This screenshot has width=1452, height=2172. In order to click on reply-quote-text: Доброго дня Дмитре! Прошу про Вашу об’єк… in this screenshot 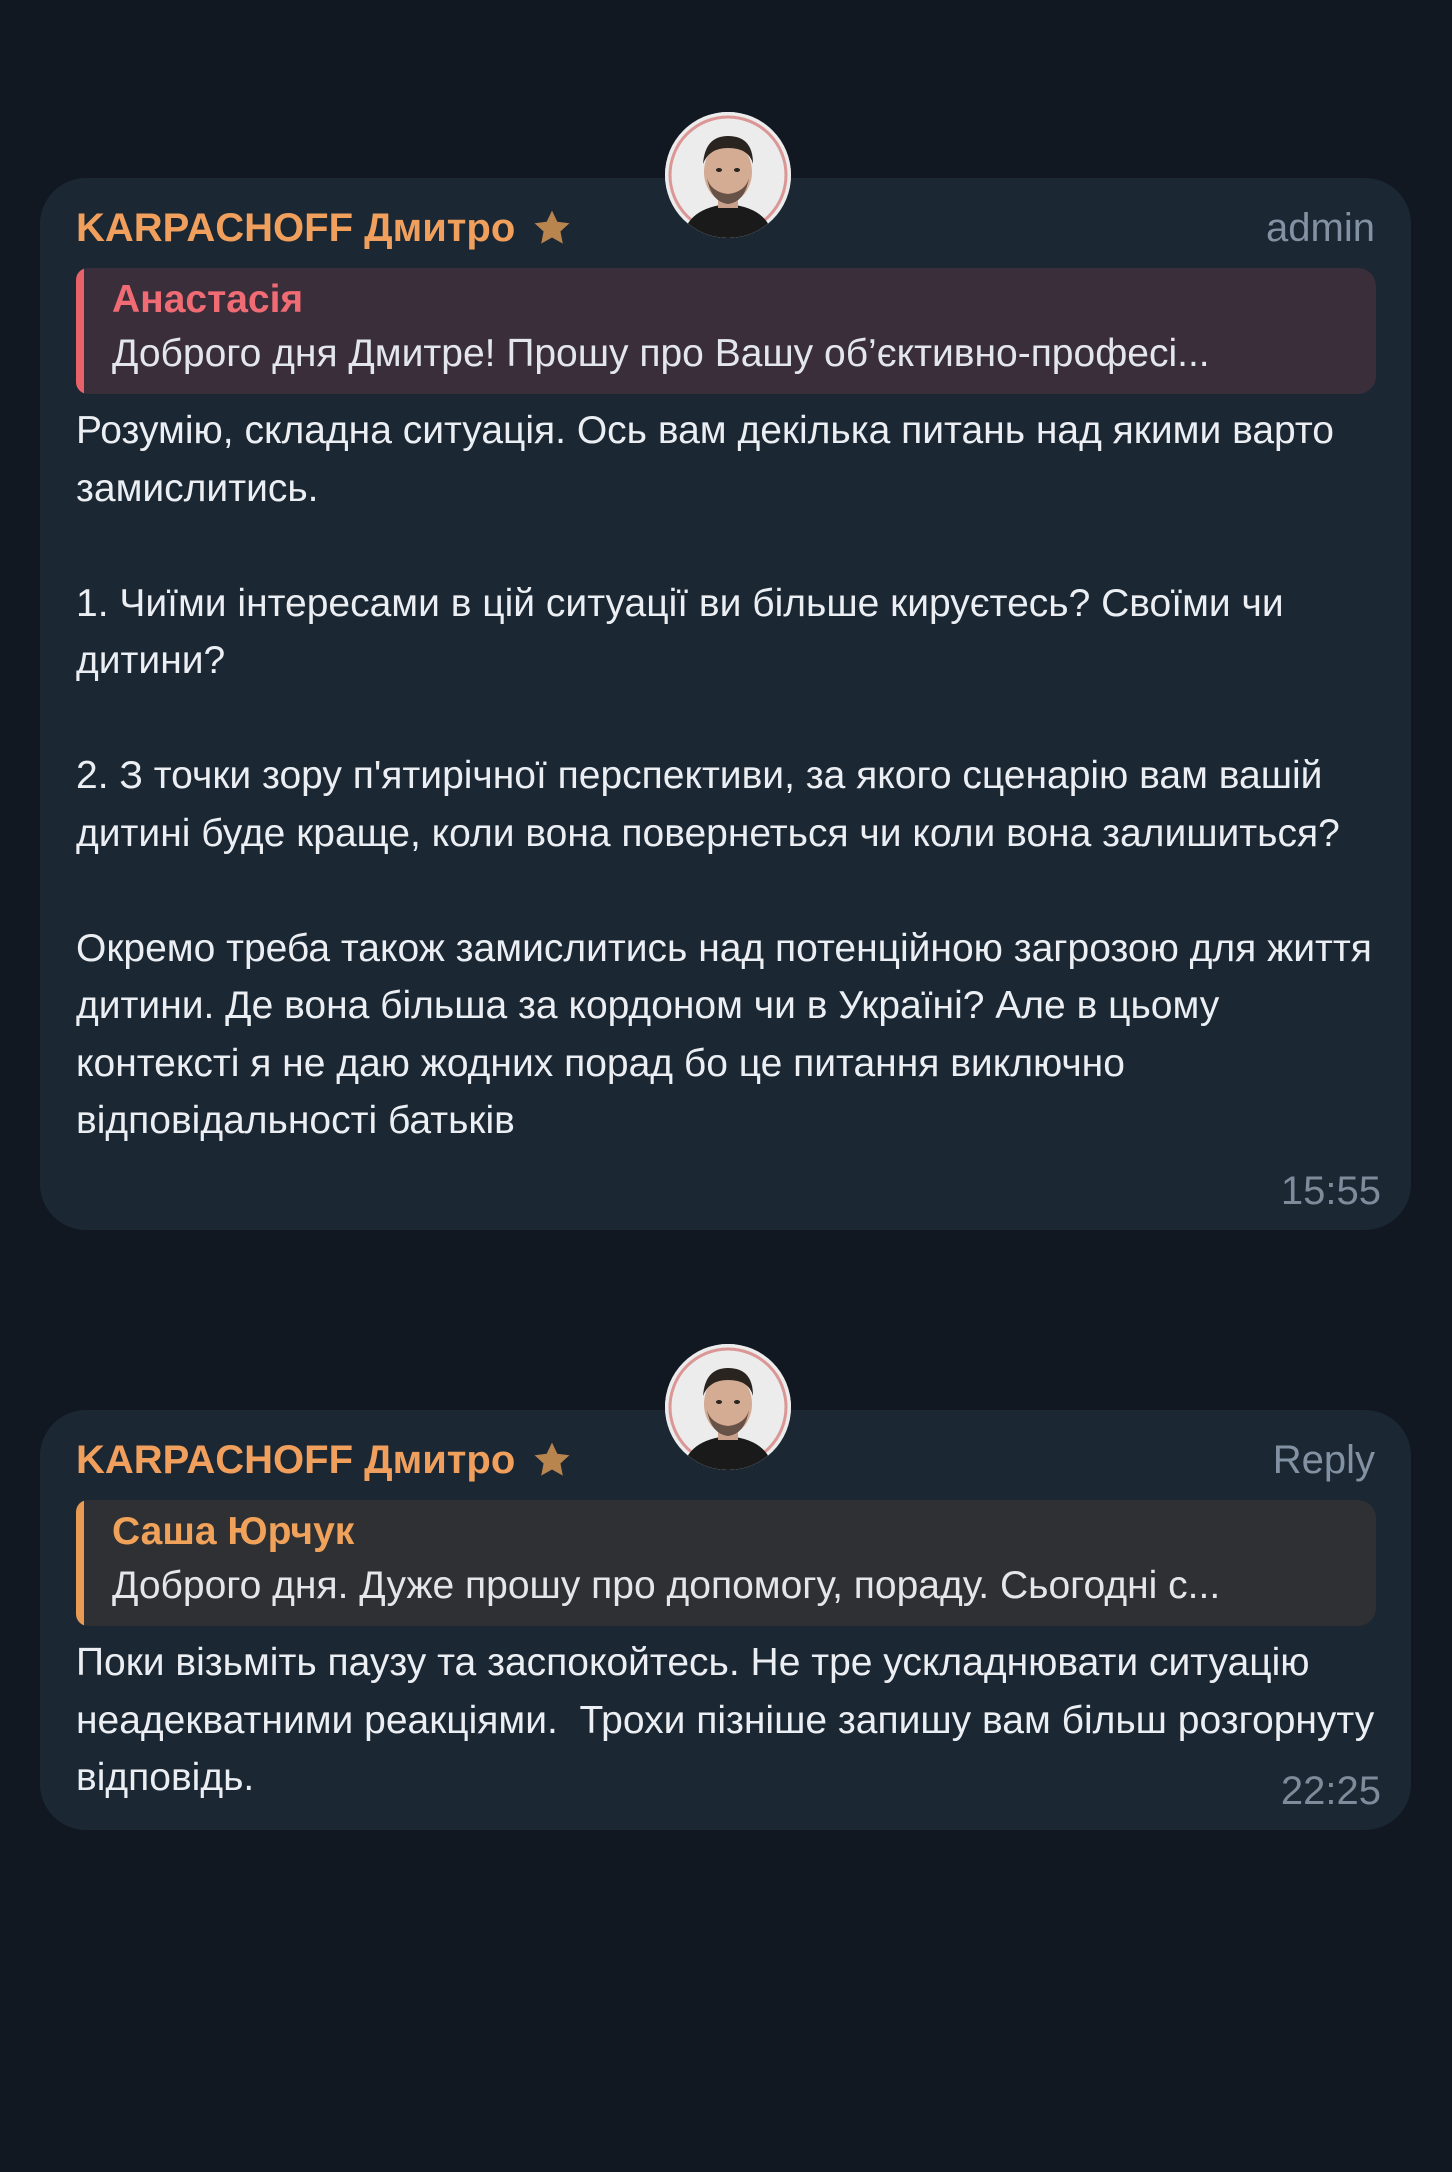, I will do `click(661, 353)`.